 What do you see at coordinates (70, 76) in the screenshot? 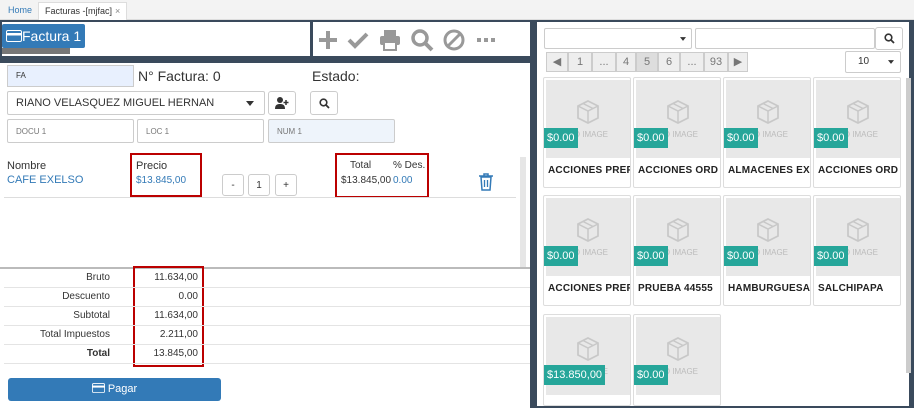
I see `doc-type-input: FA` at bounding box center [70, 76].